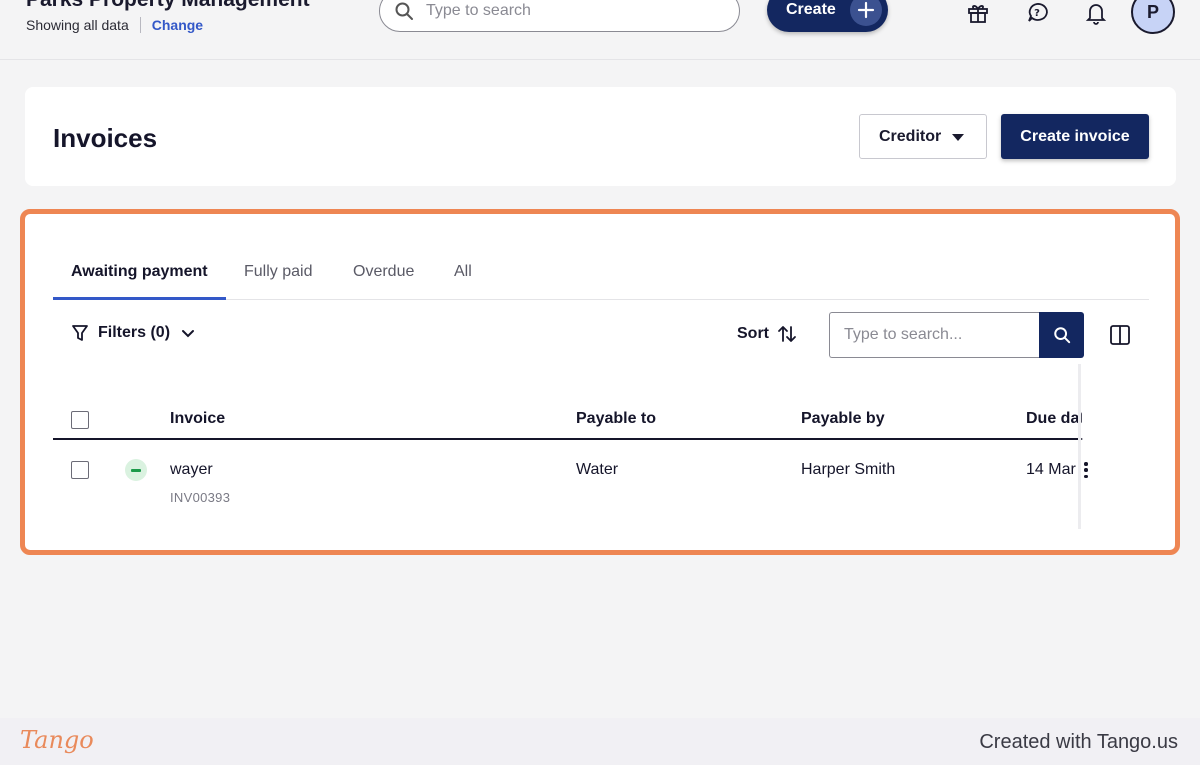 This screenshot has width=1200, height=765. What do you see at coordinates (1054, 456) in the screenshot?
I see `due-date-column: Due date 14 Mar` at bounding box center [1054, 456].